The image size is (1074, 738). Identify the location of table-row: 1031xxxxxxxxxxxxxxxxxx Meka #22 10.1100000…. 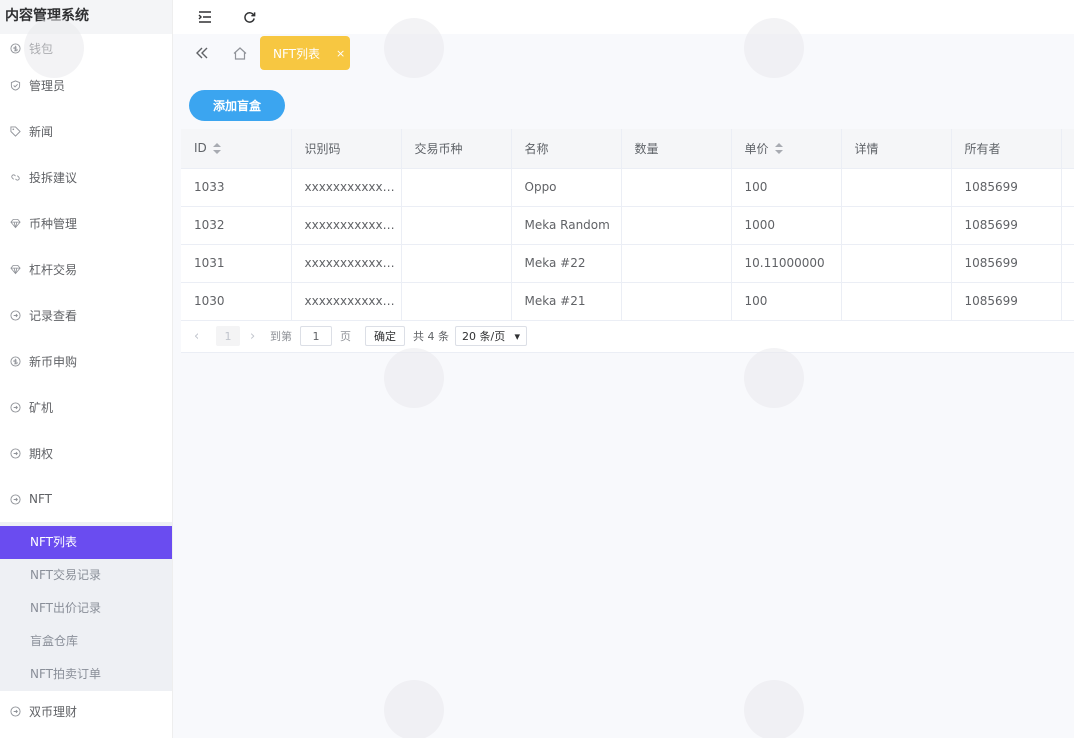
(627, 263).